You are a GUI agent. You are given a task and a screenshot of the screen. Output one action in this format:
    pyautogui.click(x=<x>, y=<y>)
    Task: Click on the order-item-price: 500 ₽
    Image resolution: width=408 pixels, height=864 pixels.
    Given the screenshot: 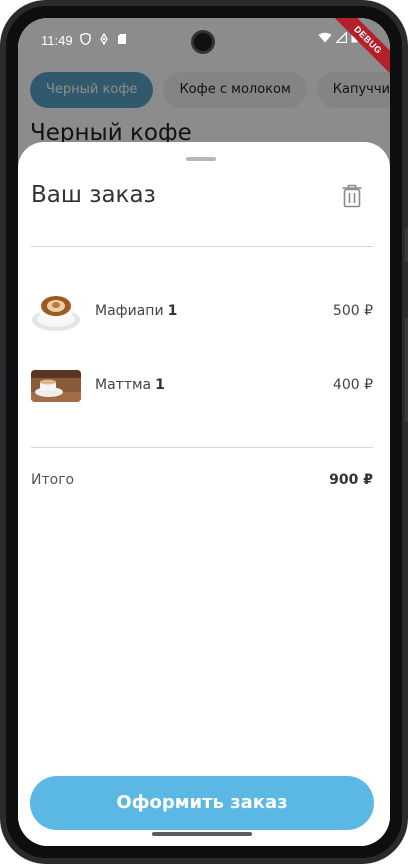 What is the action you would take?
    pyautogui.click(x=352, y=311)
    